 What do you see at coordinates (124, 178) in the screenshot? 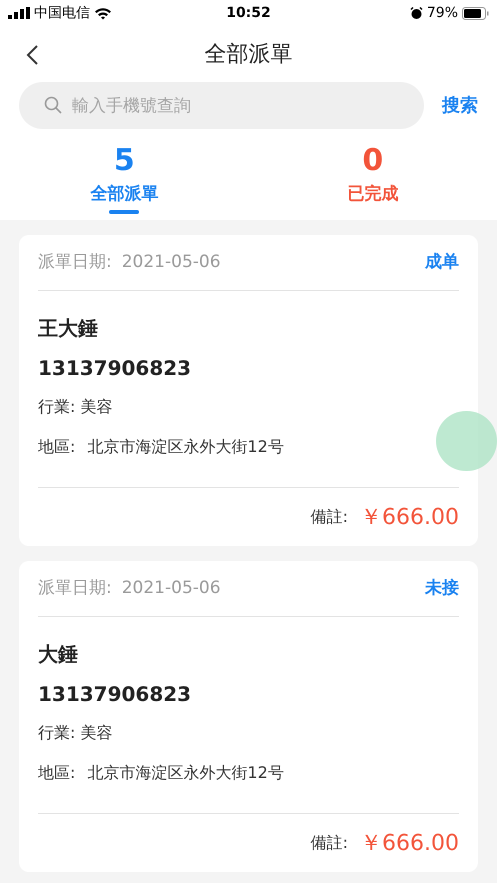
I see `stat-tab: 5 全部派單` at bounding box center [124, 178].